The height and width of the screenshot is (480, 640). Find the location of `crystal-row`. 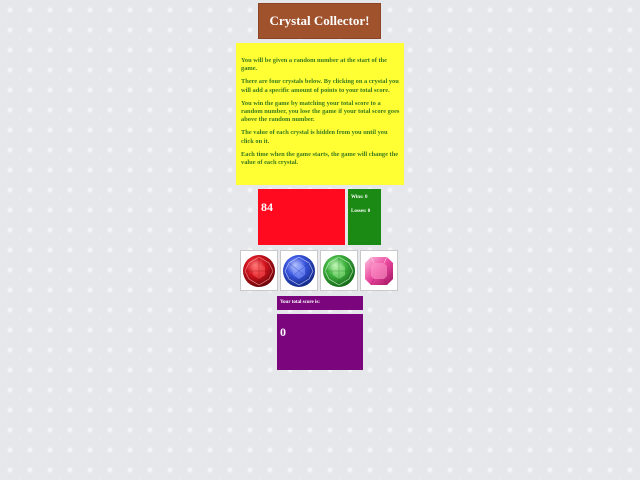

crystal-row is located at coordinates (319, 270).